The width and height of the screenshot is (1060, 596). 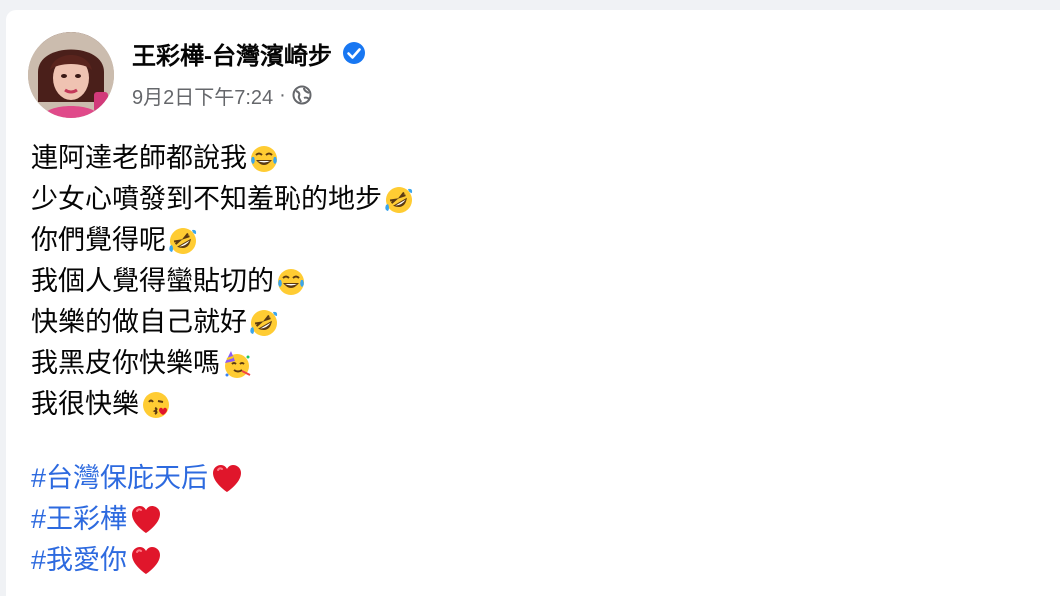 What do you see at coordinates (79, 519) in the screenshot?
I see `hashtag-link: #王彩樺` at bounding box center [79, 519].